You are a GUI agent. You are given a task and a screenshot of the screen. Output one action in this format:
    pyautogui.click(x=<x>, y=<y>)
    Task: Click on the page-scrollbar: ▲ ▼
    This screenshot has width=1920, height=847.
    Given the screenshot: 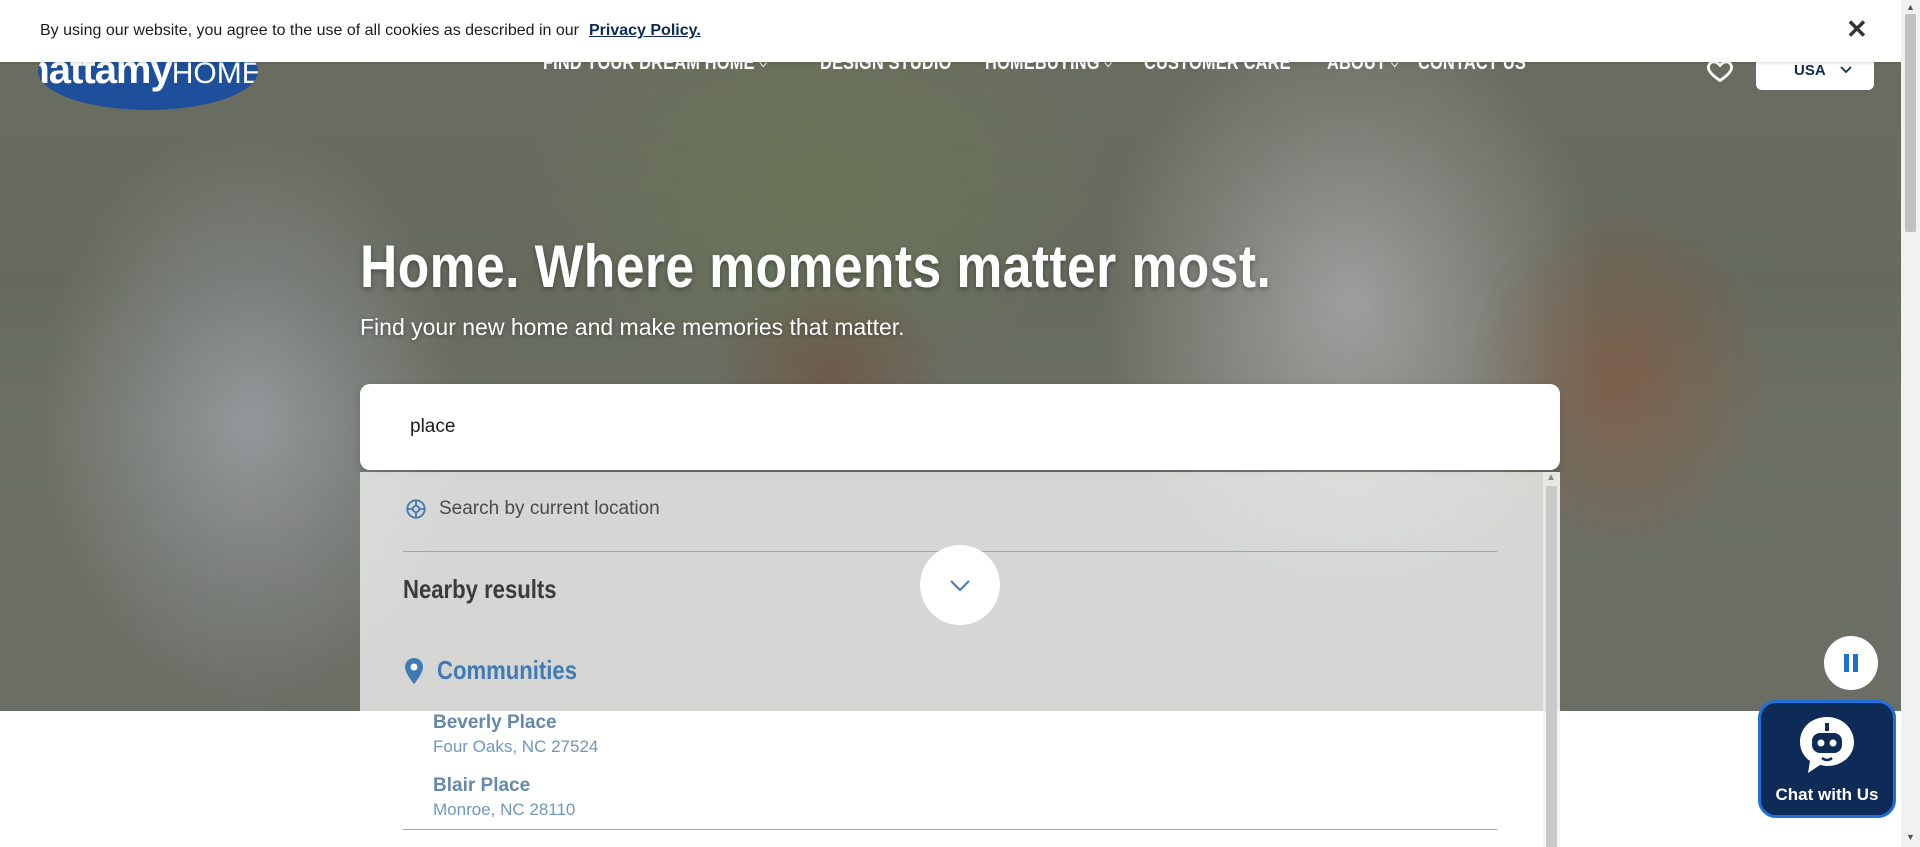 What is the action you would take?
    pyautogui.click(x=1910, y=423)
    